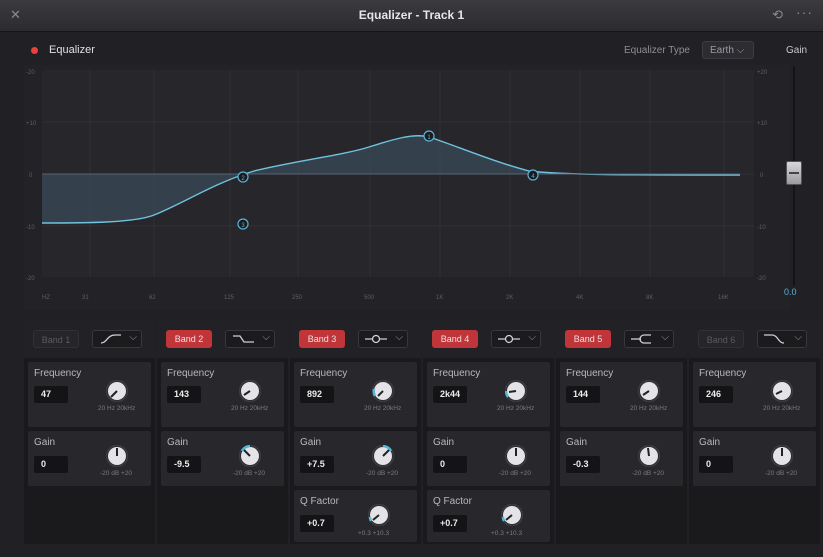 The height and width of the screenshot is (557, 823). I want to click on q-scale: +0.3 +10.3, so click(374, 533).